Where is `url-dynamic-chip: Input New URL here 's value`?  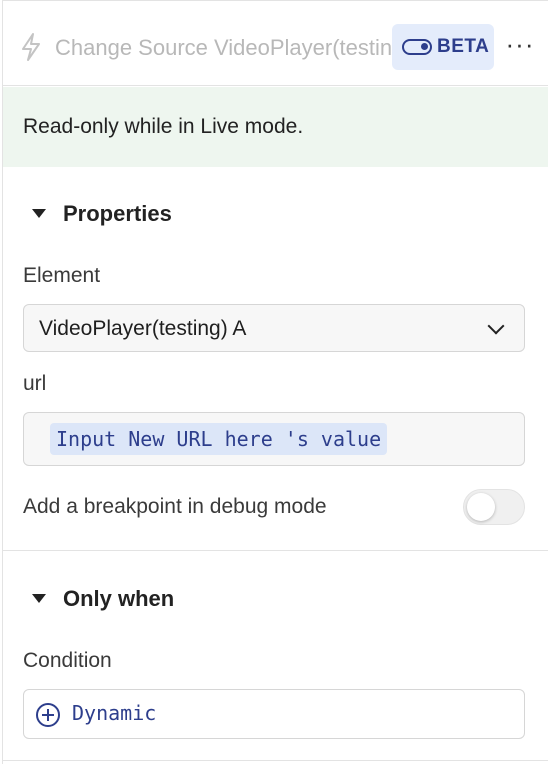 url-dynamic-chip: Input New URL here 's value is located at coordinates (219, 439).